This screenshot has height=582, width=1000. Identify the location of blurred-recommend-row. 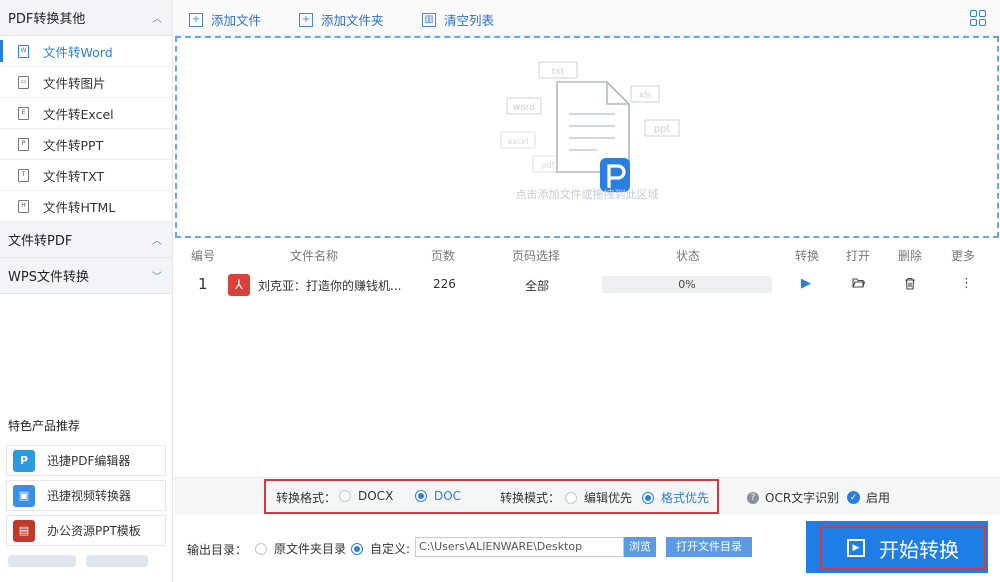
(78, 561).